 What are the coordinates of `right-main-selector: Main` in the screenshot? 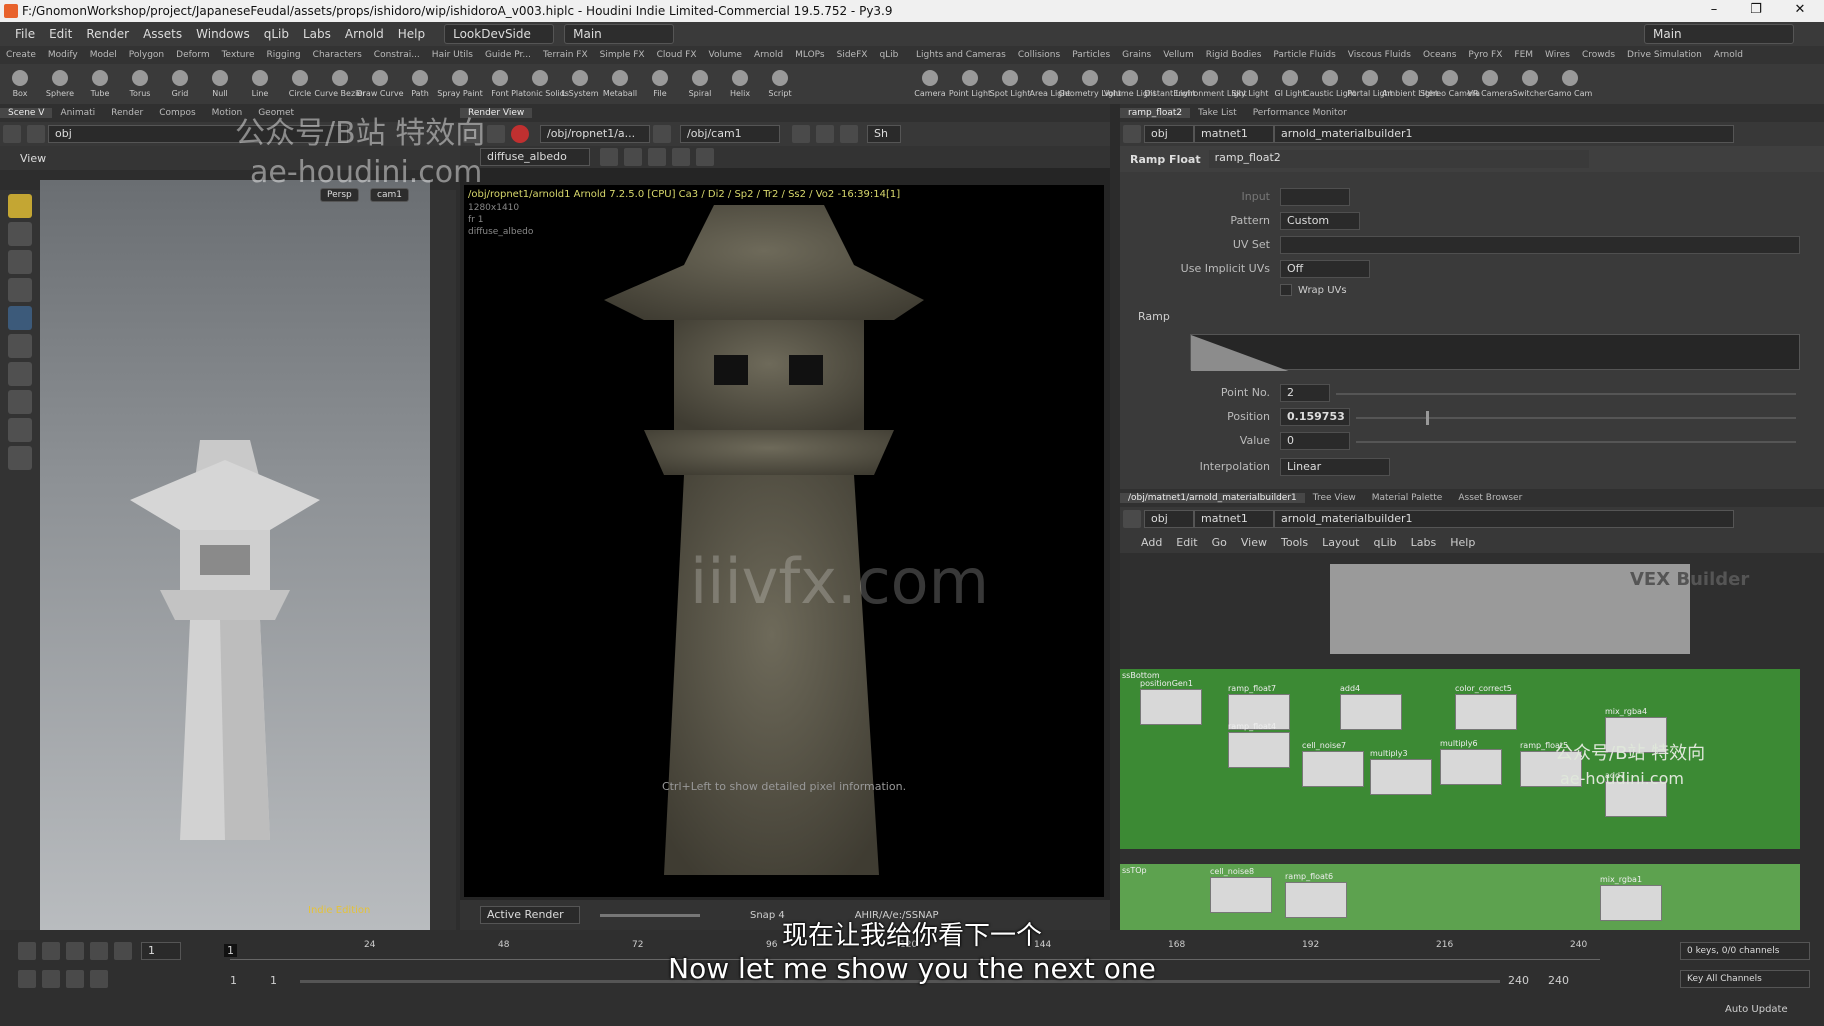 It's located at (1719, 34).